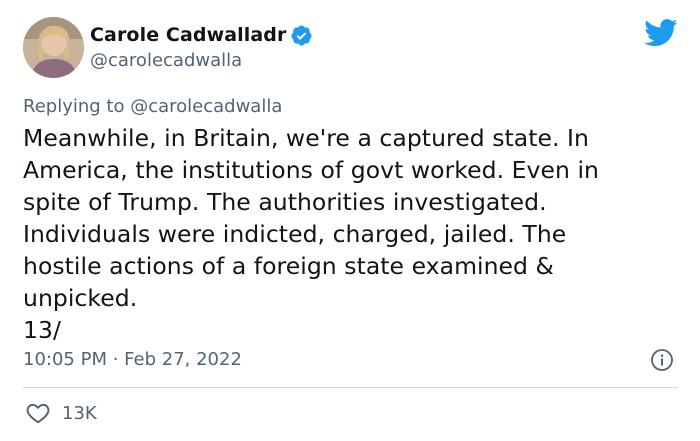  What do you see at coordinates (77, 106) in the screenshot?
I see `replying-to-prefix: Replying to` at bounding box center [77, 106].